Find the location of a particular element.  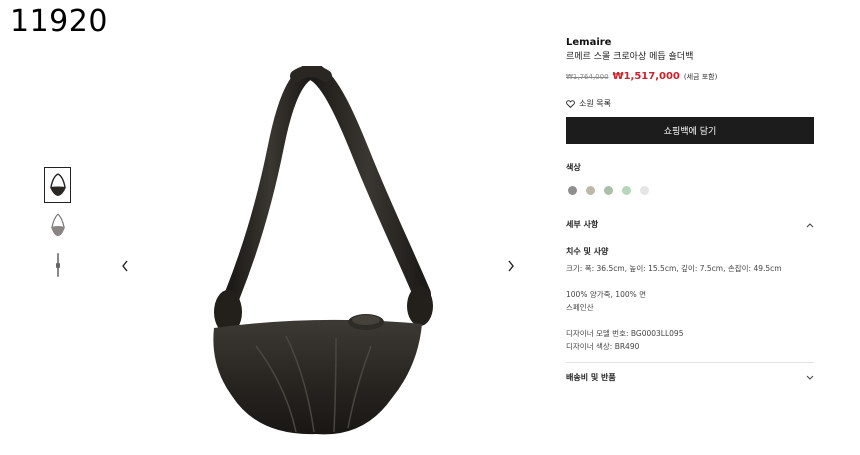

color-section-title: 색상 is located at coordinates (573, 167).